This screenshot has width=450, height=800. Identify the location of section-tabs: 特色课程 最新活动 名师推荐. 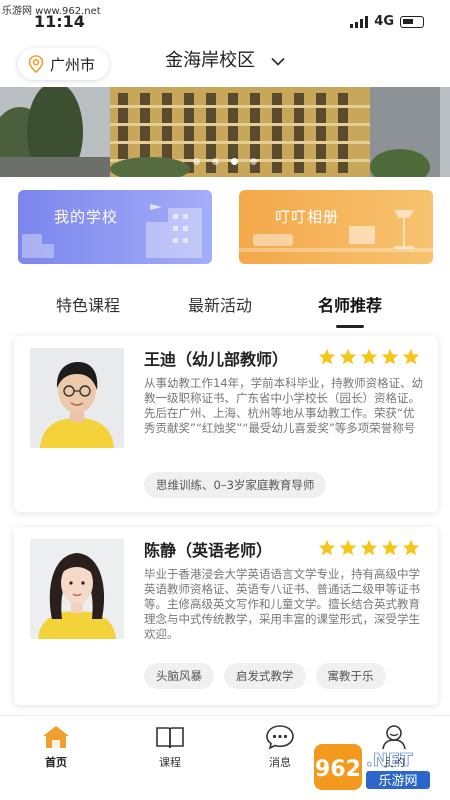
(225, 304).